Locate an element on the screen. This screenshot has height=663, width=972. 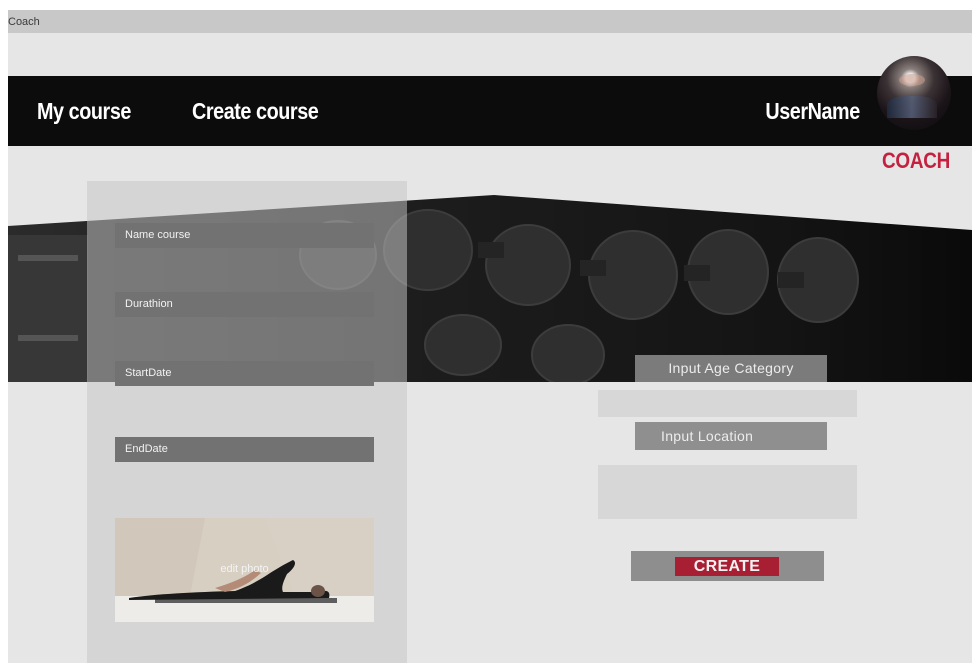
course-photo: edit photo is located at coordinates (244, 570).